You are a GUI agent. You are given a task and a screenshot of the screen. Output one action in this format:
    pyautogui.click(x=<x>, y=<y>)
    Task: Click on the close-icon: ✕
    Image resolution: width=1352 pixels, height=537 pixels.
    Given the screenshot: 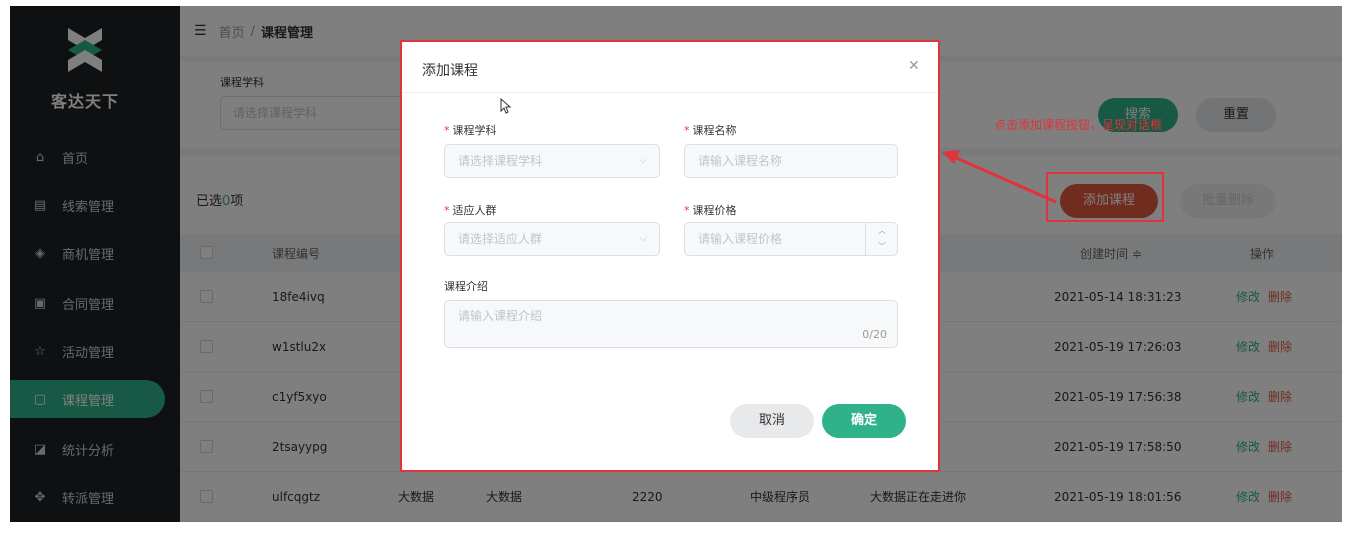 What is the action you would take?
    pyautogui.click(x=914, y=66)
    